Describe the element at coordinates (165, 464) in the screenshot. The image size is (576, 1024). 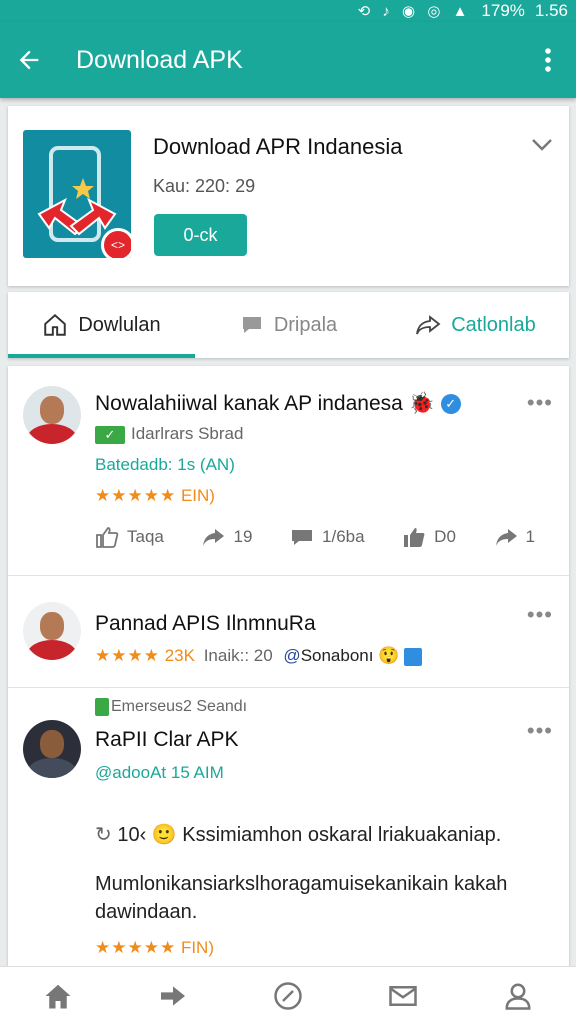
I see `post-time: Batedadb: 1s (AN)` at that location.